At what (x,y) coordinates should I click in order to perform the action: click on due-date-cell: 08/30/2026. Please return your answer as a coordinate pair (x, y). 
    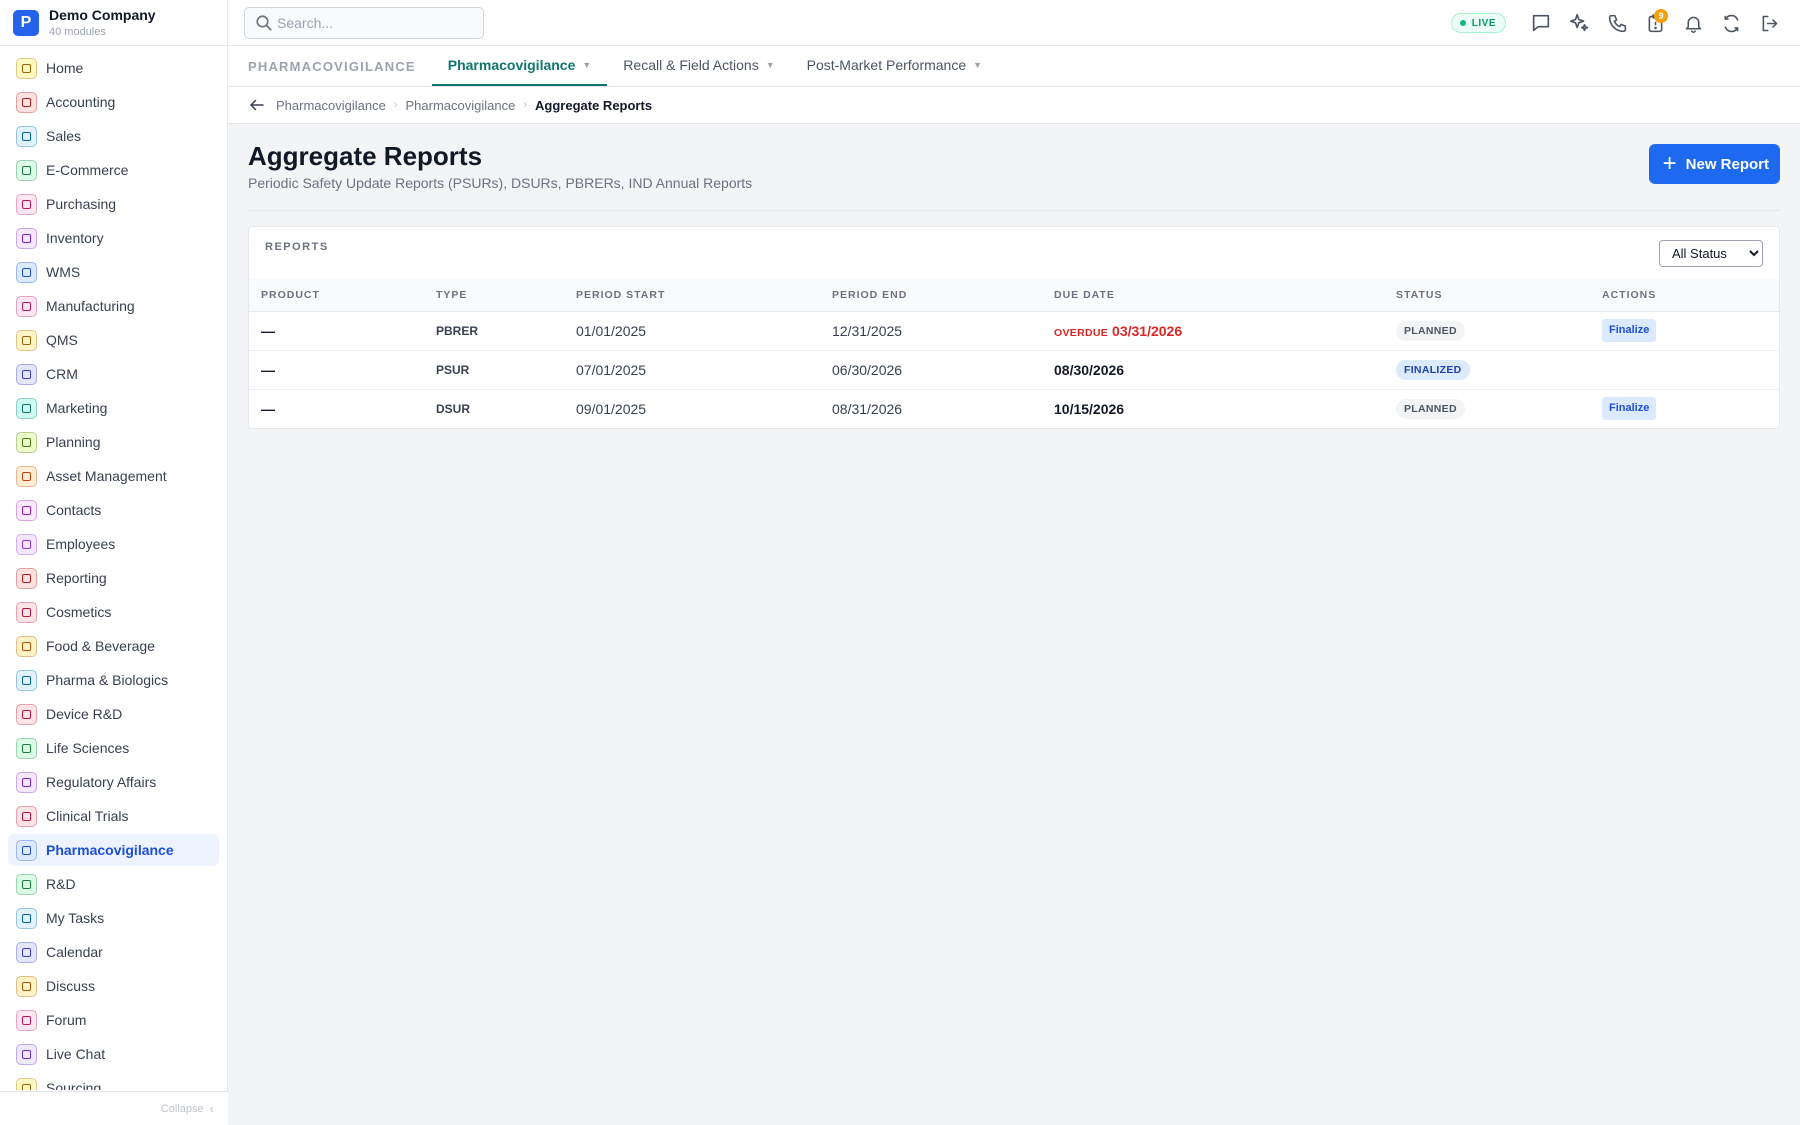
    Looking at the image, I should click on (1213, 369).